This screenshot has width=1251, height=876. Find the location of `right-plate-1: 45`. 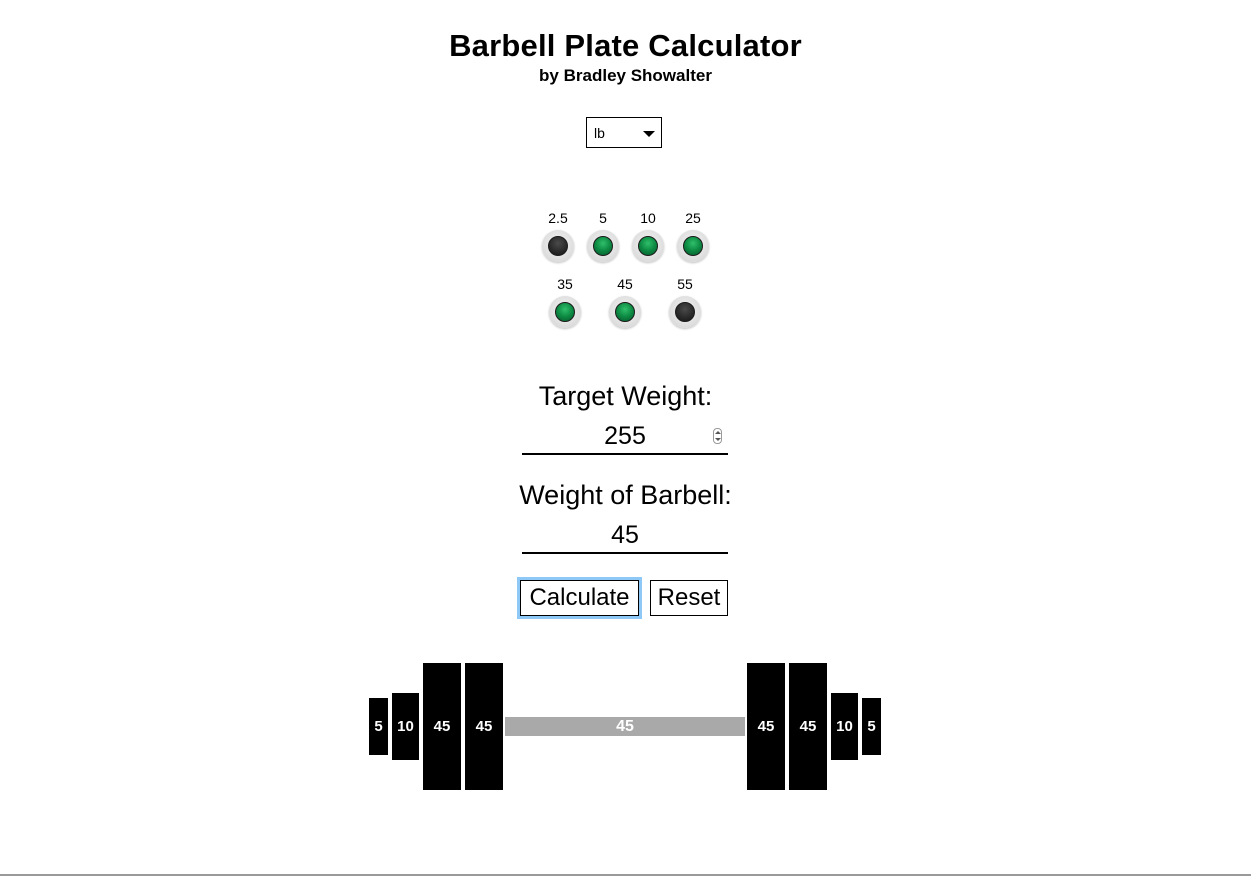

right-plate-1: 45 is located at coordinates (766, 726).